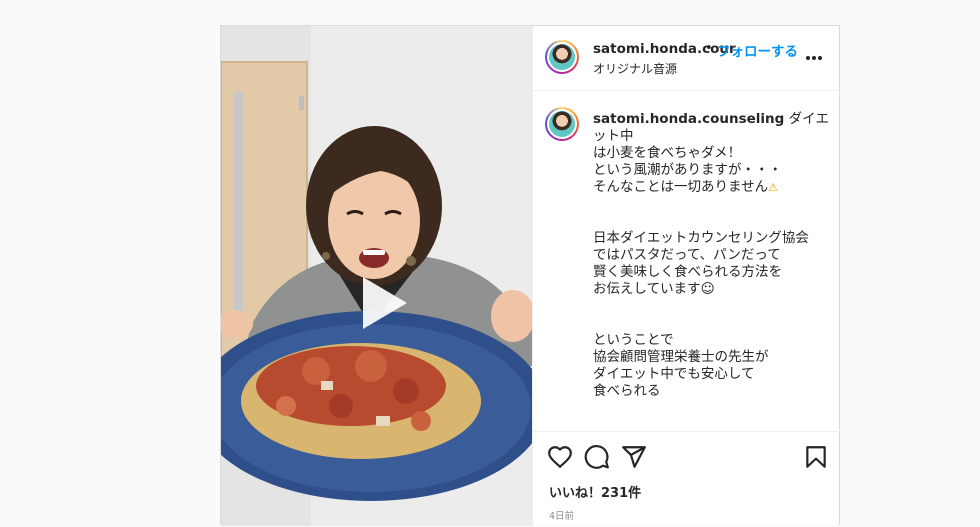  I want to click on caption-username: satomi.honda.counseling, so click(688, 119).